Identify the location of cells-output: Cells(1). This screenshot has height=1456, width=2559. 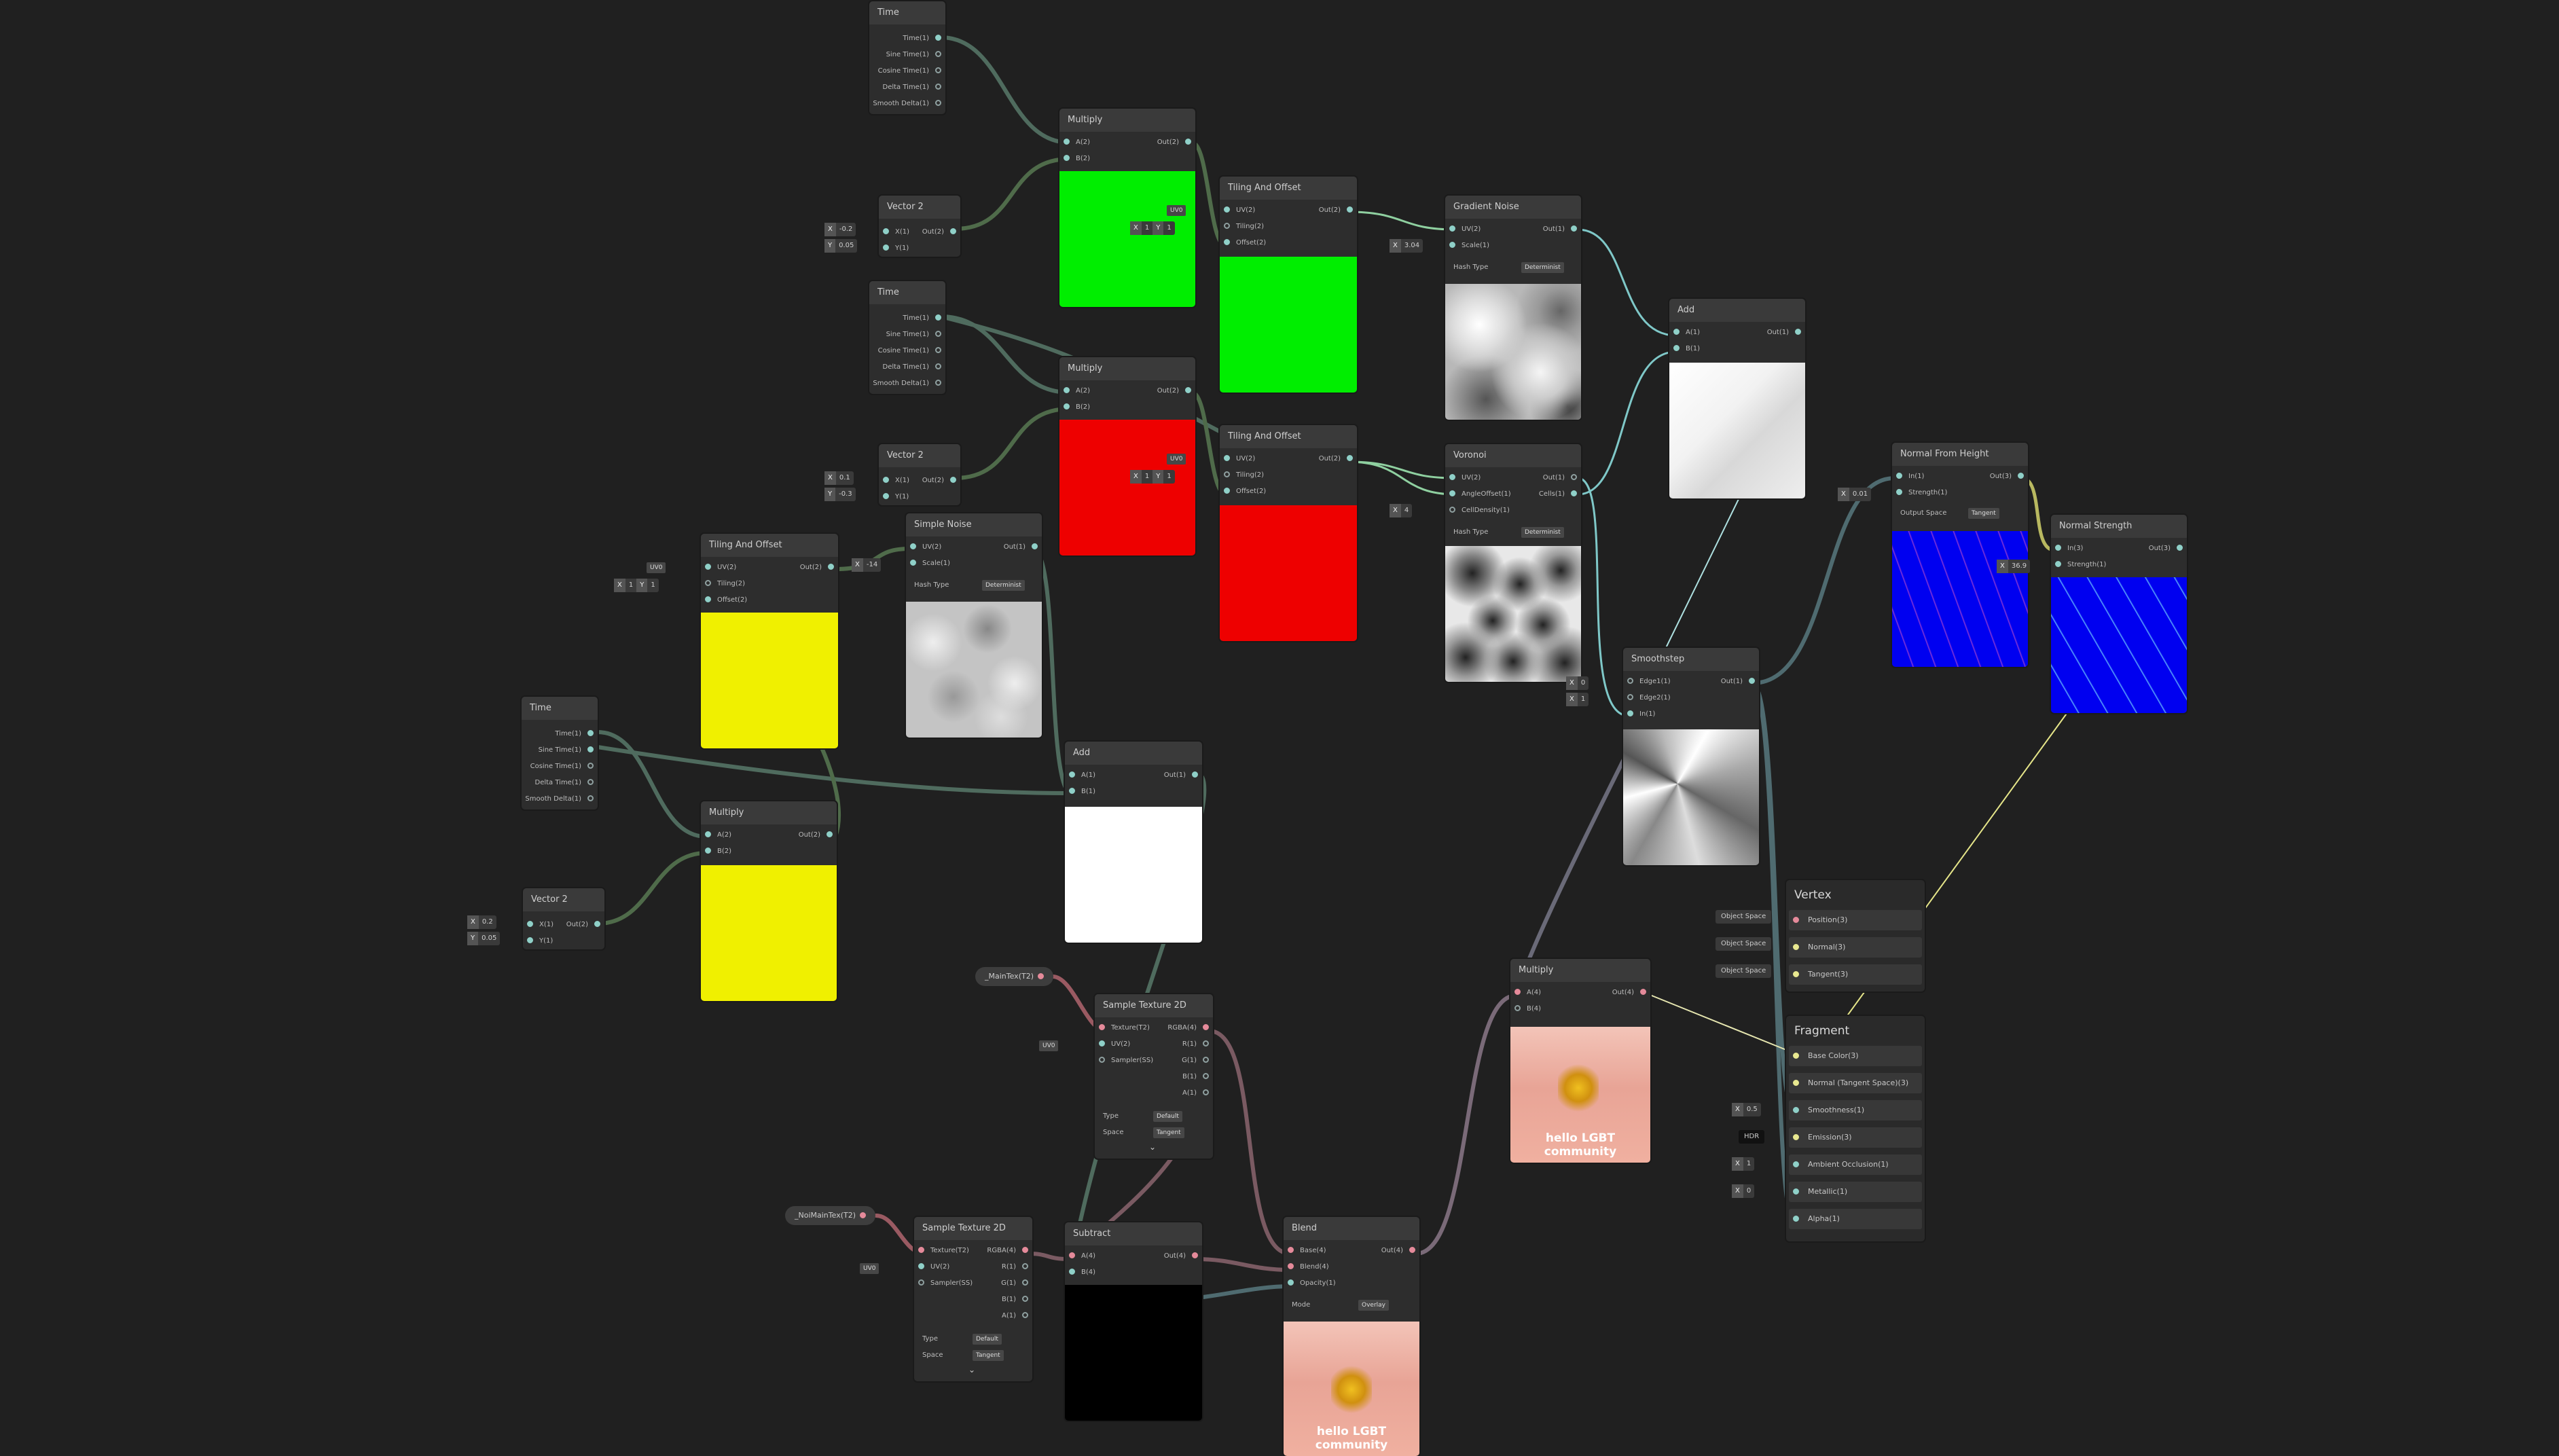
(1558, 495).